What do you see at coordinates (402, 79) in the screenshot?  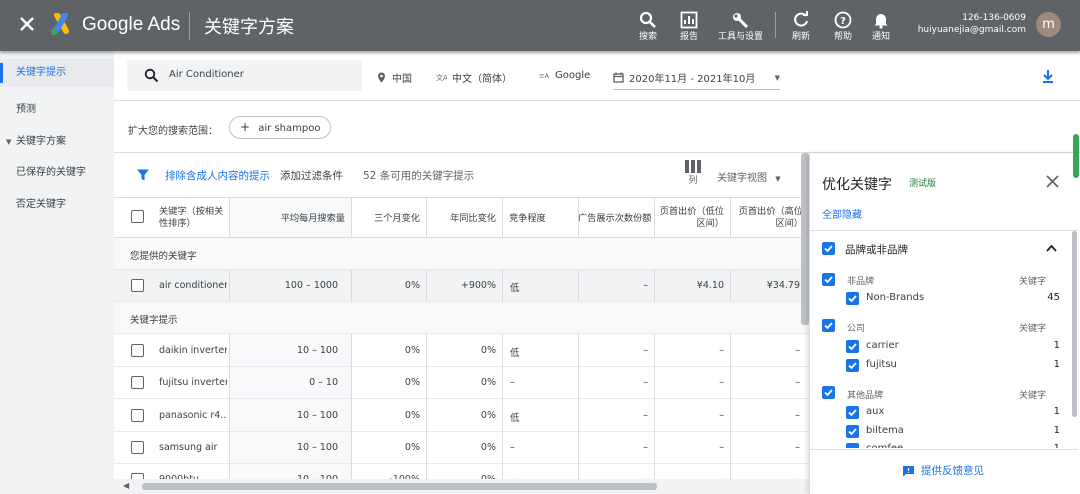 I see `location-value: 中国` at bounding box center [402, 79].